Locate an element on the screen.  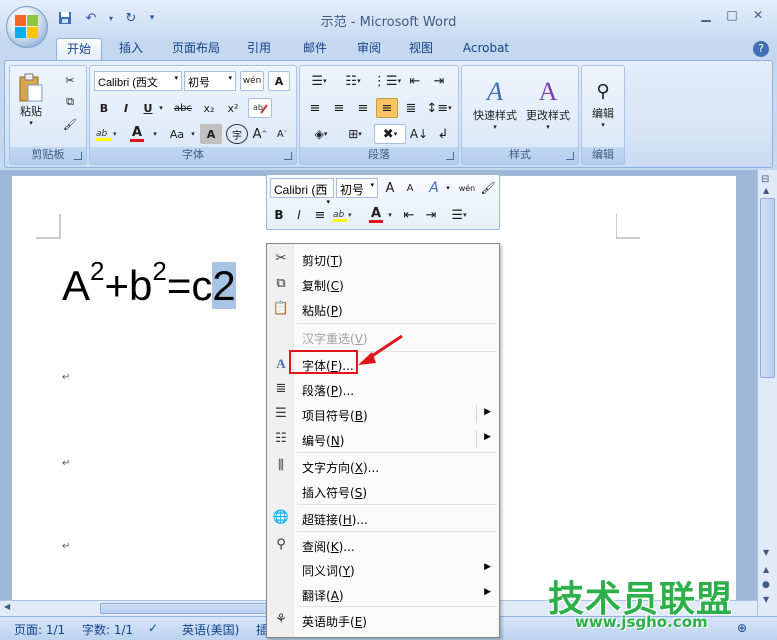
vertical-scrollbar: ⊟ ▲ ▼ ▲ ● ▼ is located at coordinates (767, 393).